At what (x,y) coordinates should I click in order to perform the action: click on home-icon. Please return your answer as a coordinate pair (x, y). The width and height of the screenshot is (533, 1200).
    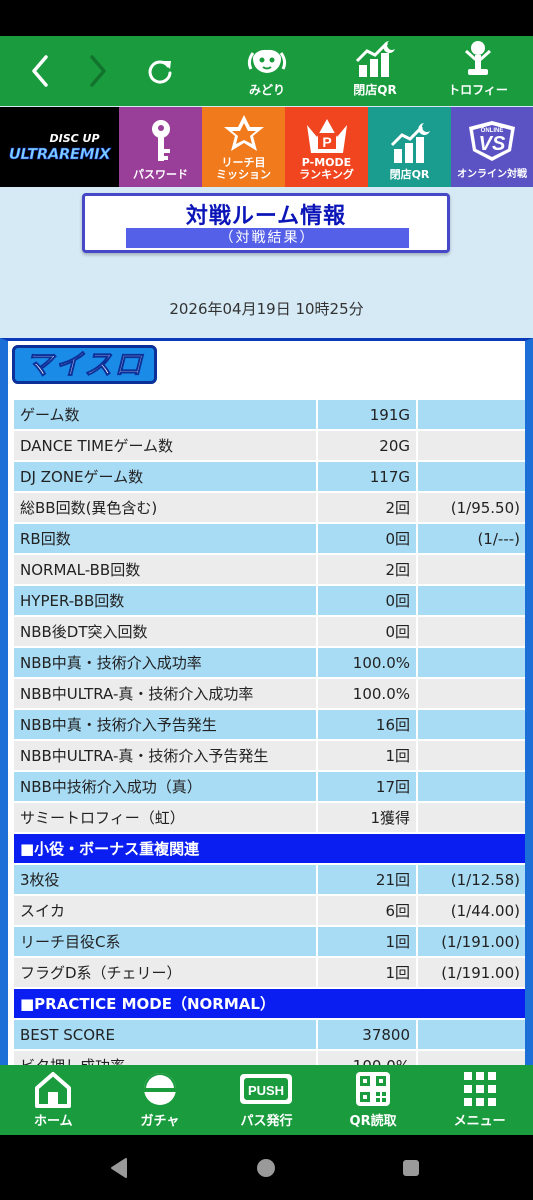
    Looking at the image, I should click on (53, 1090).